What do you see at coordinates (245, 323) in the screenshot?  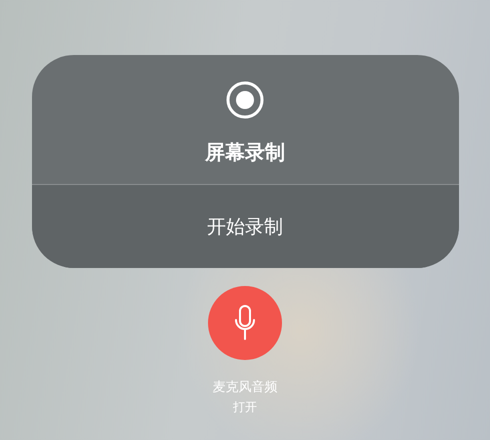 I see `microphone-icon` at bounding box center [245, 323].